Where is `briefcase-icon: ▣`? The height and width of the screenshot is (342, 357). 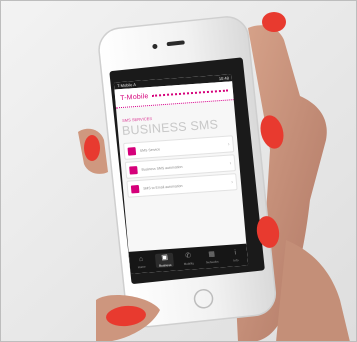 briefcase-icon: ▣ is located at coordinates (165, 258).